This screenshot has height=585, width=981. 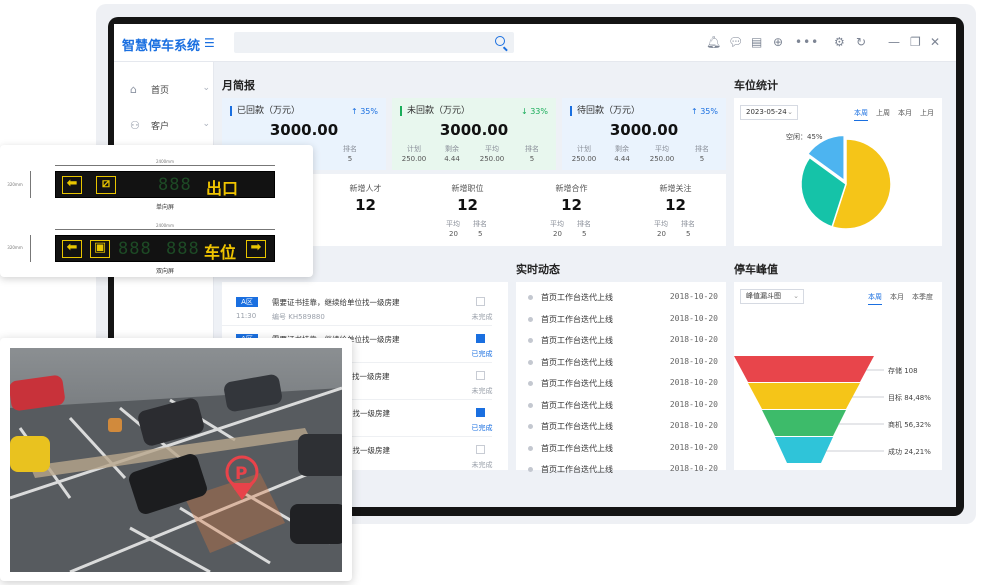 What do you see at coordinates (246, 316) in the screenshot?
I see `task-time: 11:30` at bounding box center [246, 316].